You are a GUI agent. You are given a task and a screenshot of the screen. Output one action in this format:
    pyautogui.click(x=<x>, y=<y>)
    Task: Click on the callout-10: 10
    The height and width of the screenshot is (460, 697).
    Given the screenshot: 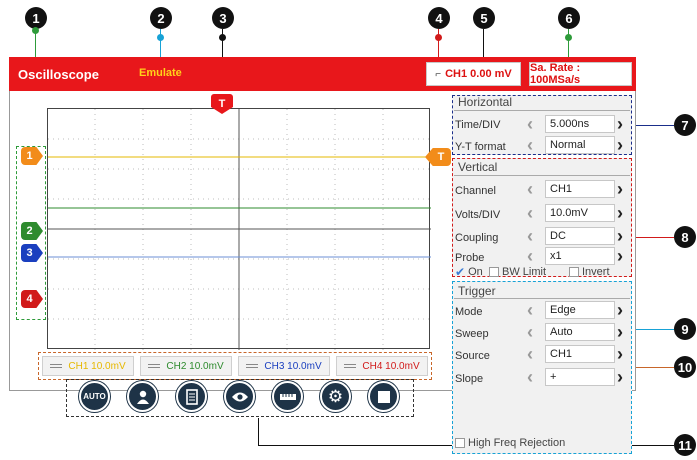 What is the action you would take?
    pyautogui.click(x=685, y=367)
    